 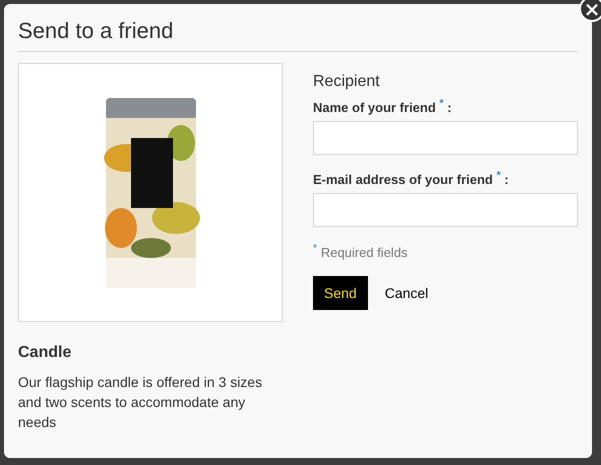 What do you see at coordinates (45, 353) in the screenshot?
I see `product-name: Candle` at bounding box center [45, 353].